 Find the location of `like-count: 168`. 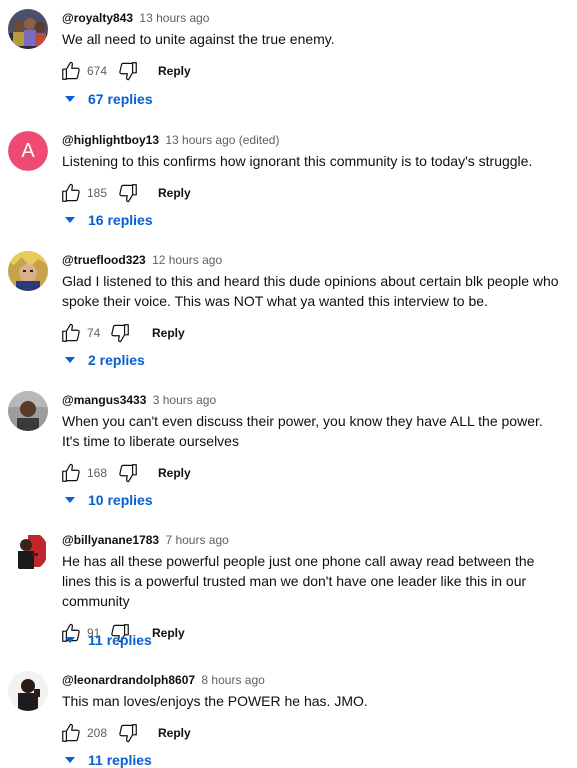

like-count: 168 is located at coordinates (97, 473).